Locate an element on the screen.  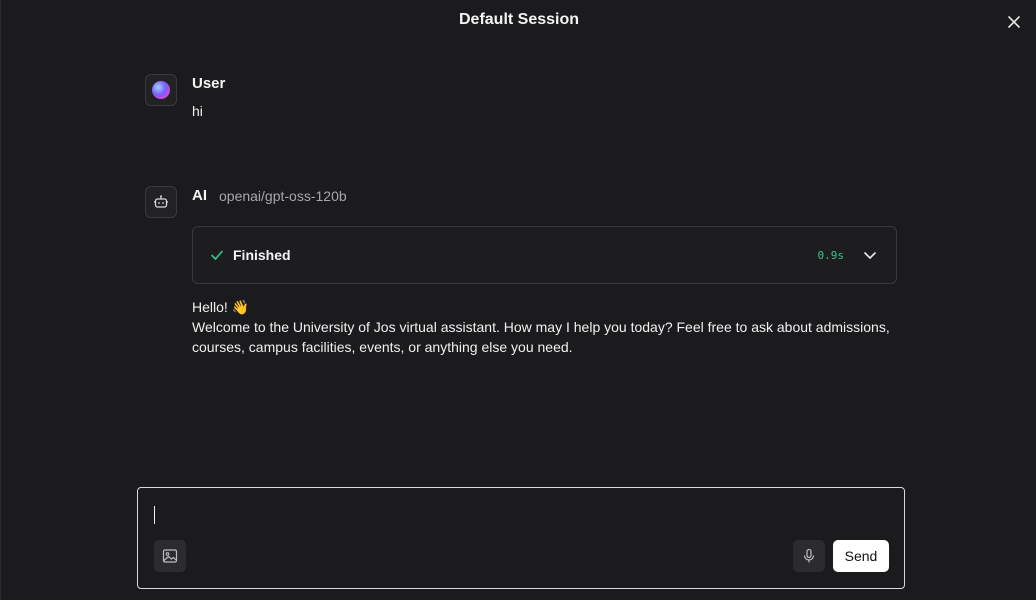
attach-image-button is located at coordinates (170, 556).